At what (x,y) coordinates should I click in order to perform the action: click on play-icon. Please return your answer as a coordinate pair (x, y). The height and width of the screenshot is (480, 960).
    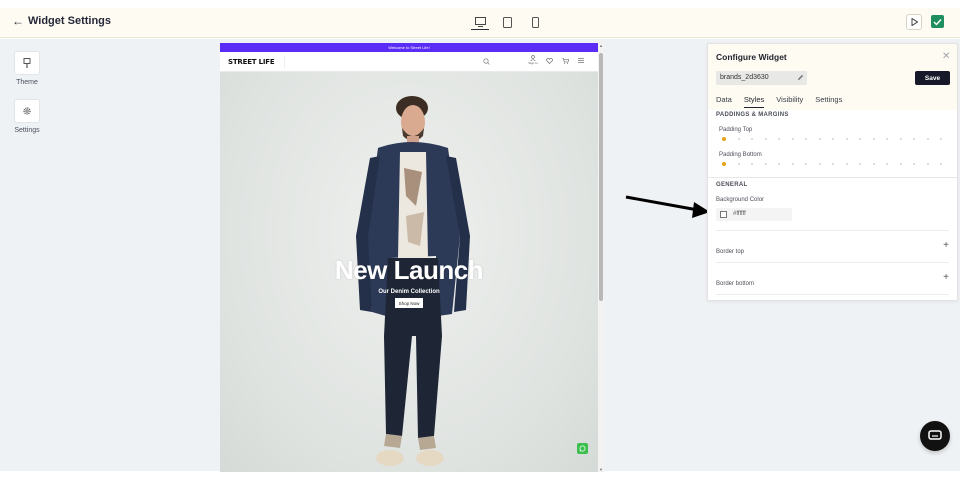
    Looking at the image, I should click on (914, 22).